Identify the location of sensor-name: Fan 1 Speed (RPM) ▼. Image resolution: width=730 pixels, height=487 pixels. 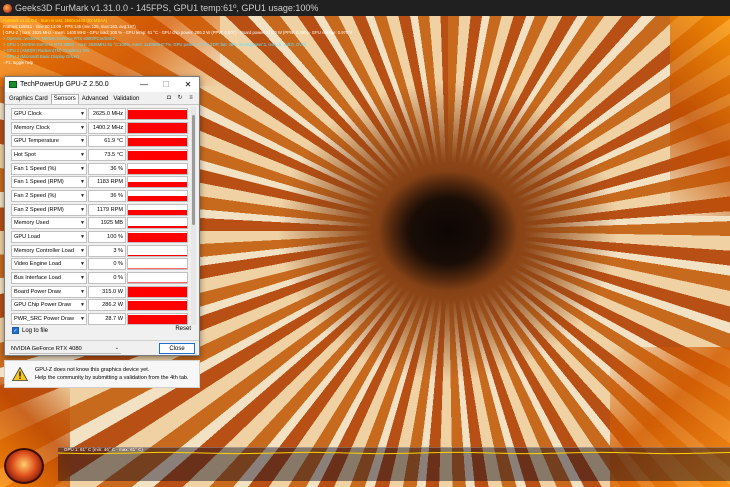
(49, 182).